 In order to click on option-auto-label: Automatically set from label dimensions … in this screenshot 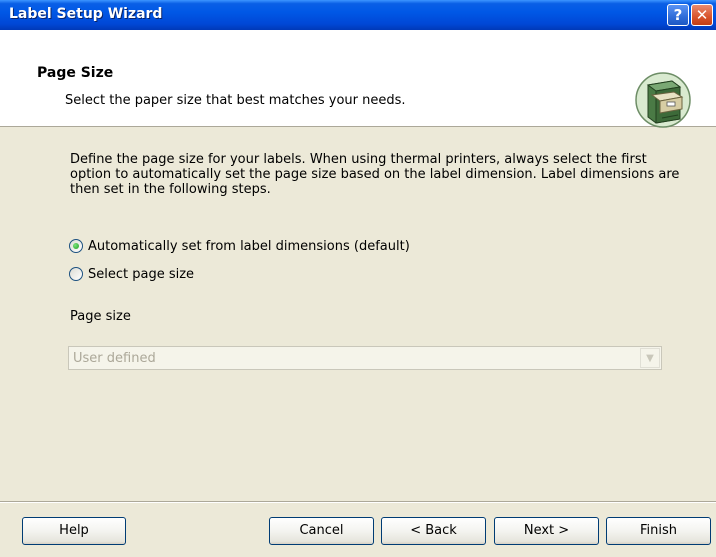, I will do `click(249, 246)`.